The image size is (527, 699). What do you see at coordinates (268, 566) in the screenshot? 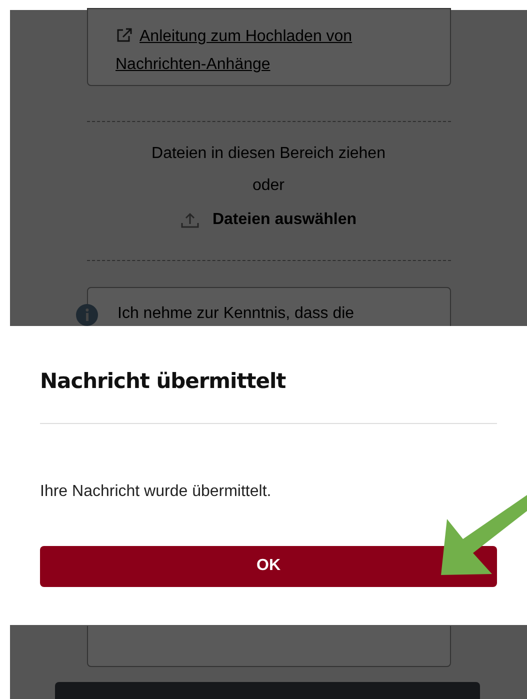
I see `ok-button: OK` at bounding box center [268, 566].